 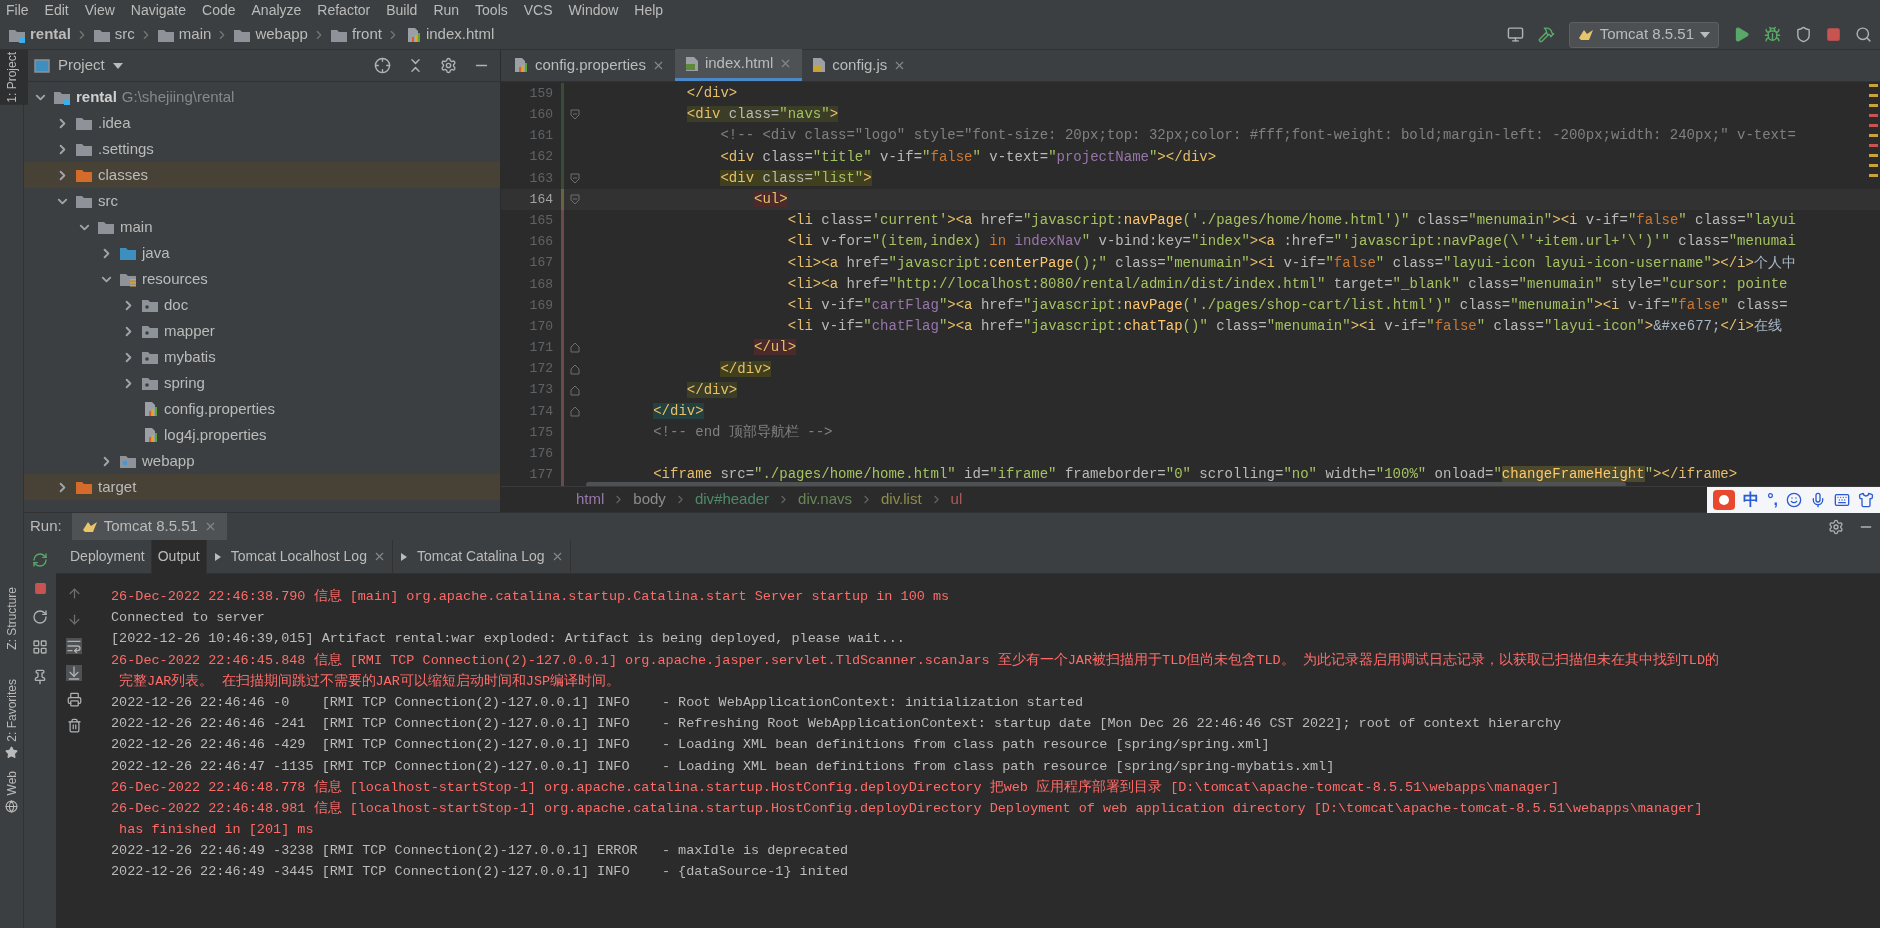 What do you see at coordinates (1772, 34) in the screenshot?
I see `debug-icon` at bounding box center [1772, 34].